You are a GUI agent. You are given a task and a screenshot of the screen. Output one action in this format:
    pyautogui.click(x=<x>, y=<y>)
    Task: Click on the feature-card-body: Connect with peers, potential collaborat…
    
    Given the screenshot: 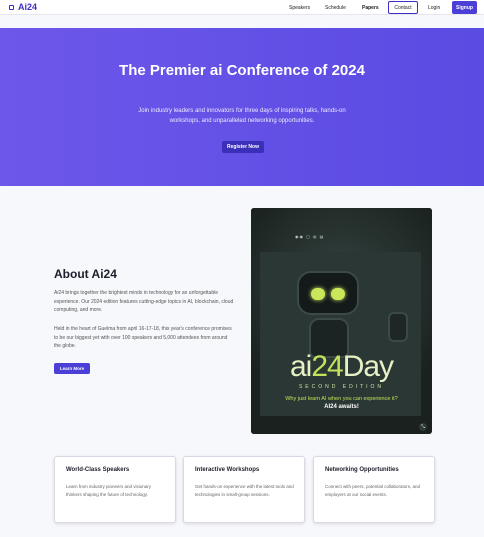 What is the action you would take?
    pyautogui.click(x=373, y=490)
    